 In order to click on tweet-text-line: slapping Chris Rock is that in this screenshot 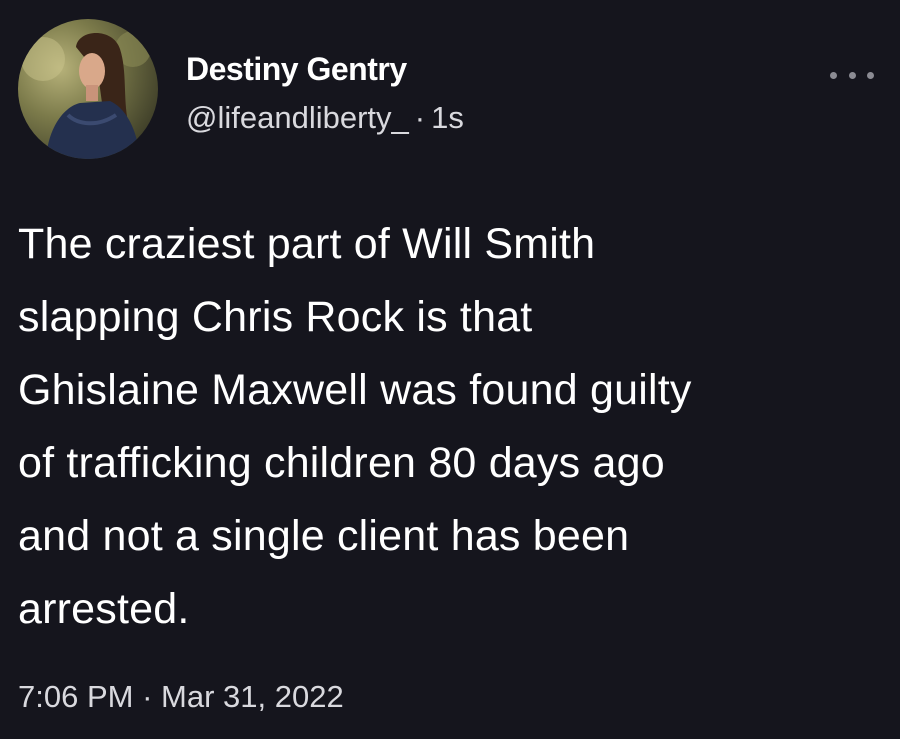, I will do `click(275, 317)`.